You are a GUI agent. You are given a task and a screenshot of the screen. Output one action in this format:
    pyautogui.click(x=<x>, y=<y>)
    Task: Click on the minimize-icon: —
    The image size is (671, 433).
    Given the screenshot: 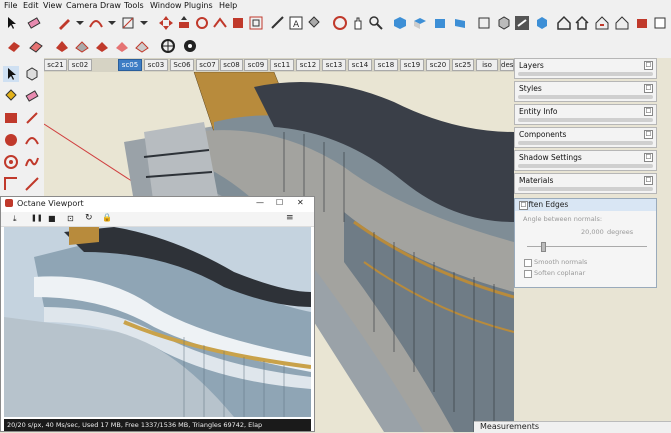 What is the action you would take?
    pyautogui.click(x=260, y=202)
    